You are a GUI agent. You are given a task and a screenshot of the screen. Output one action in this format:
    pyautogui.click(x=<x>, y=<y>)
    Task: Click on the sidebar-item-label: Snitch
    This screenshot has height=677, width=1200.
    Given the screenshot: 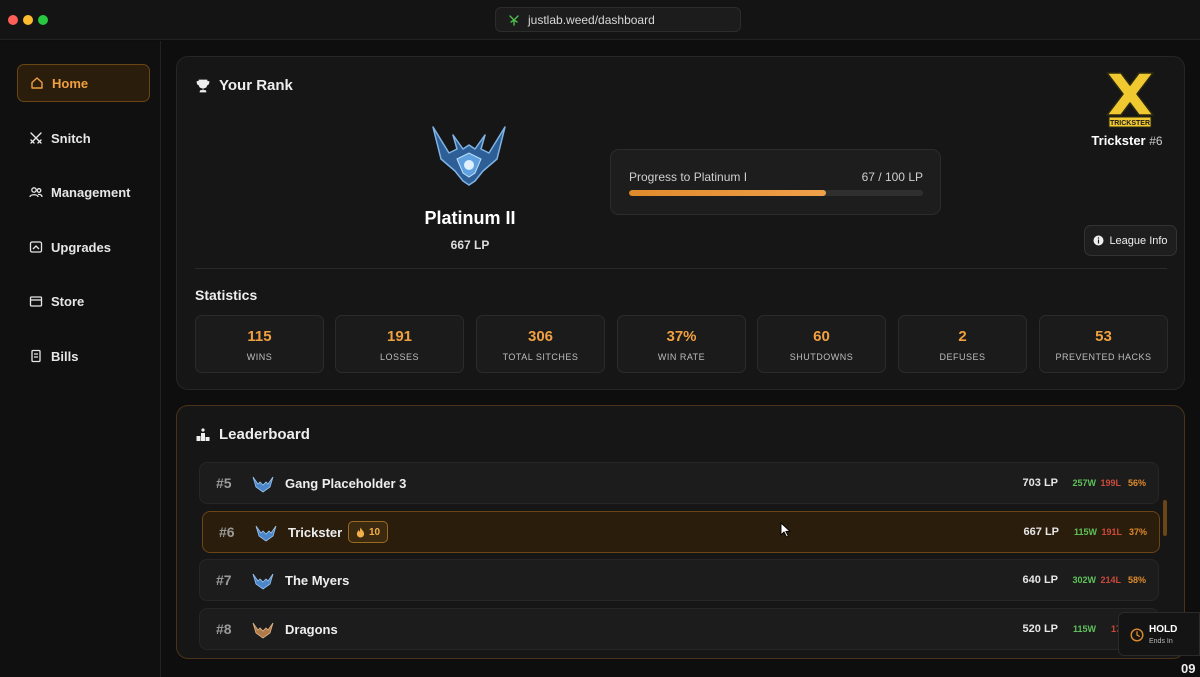 What is the action you would take?
    pyautogui.click(x=71, y=138)
    